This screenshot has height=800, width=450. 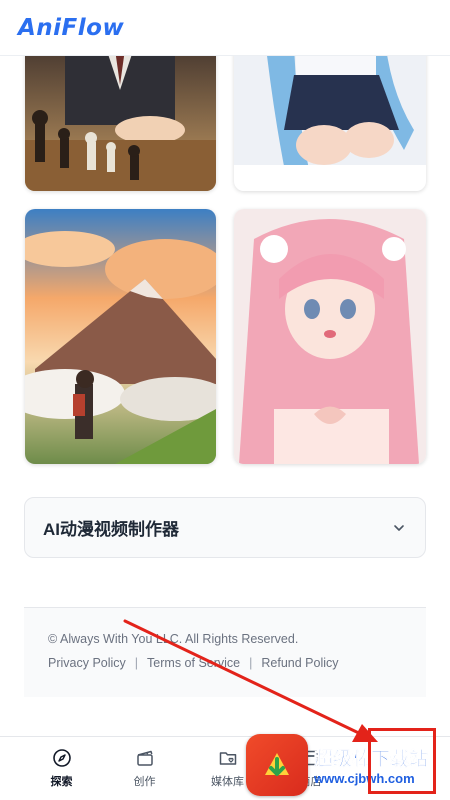 I want to click on pink-hair-girl-artwork, so click(x=330, y=336).